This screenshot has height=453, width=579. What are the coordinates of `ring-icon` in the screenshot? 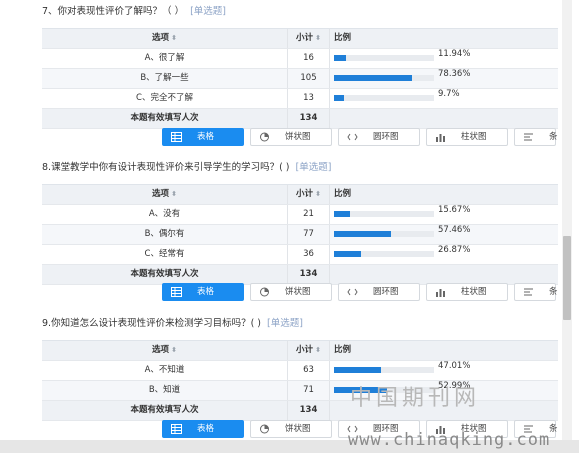 It's located at (352, 292).